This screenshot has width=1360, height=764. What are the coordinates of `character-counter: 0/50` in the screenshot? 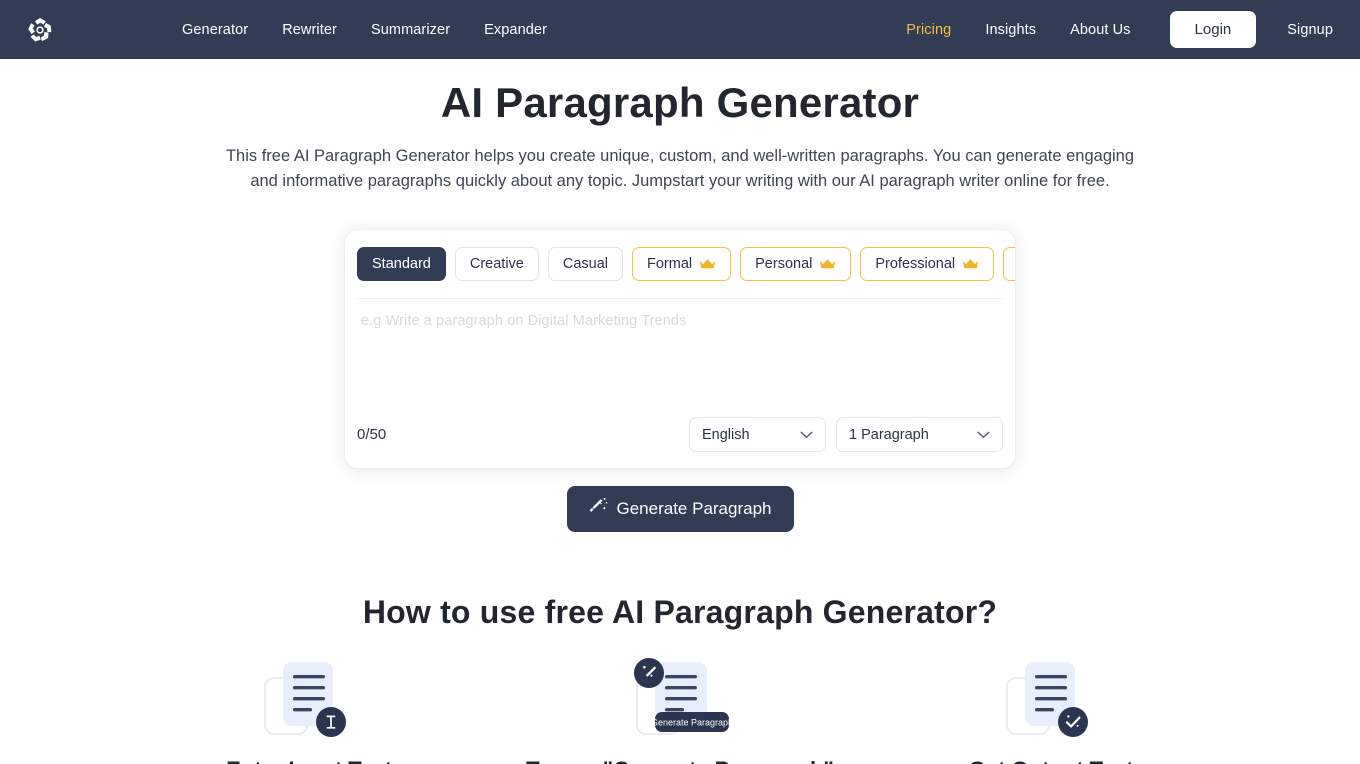 It's located at (372, 435).